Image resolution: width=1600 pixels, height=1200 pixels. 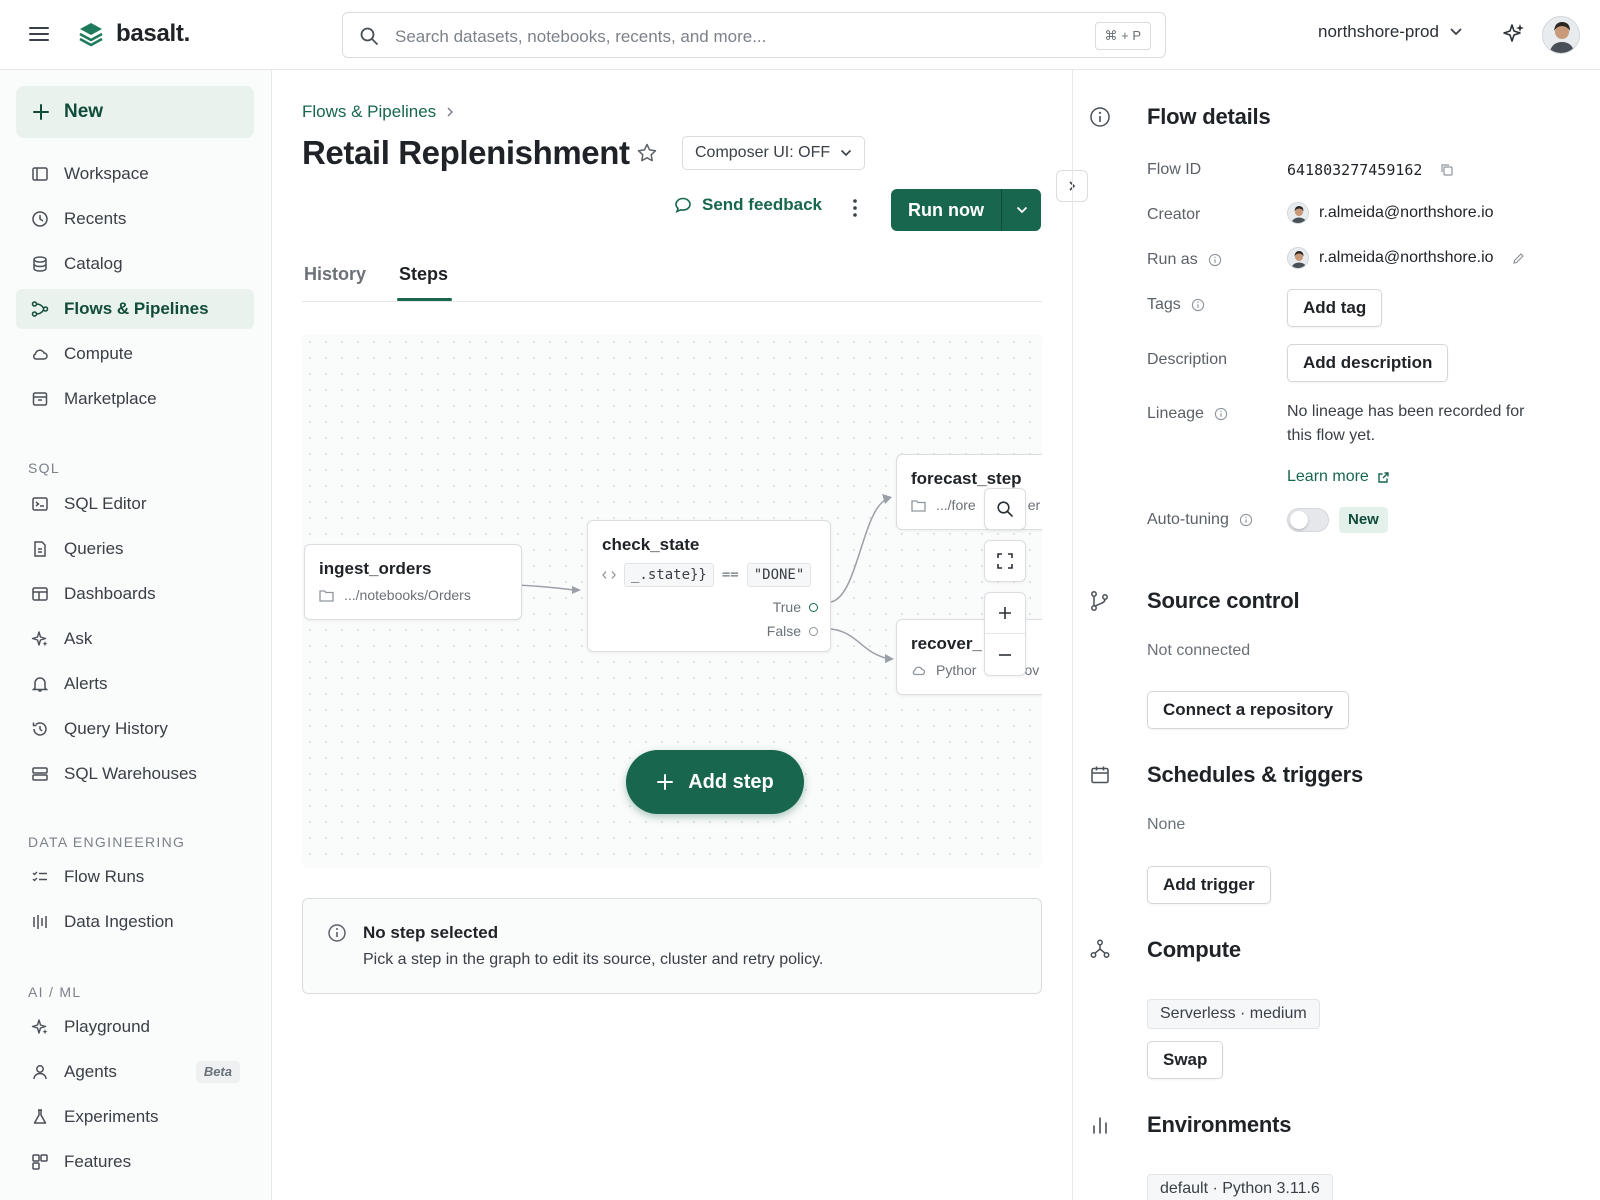 I want to click on step-node-ingest-orders: ingest_orders .../notebooks/Orders, so click(x=413, y=582).